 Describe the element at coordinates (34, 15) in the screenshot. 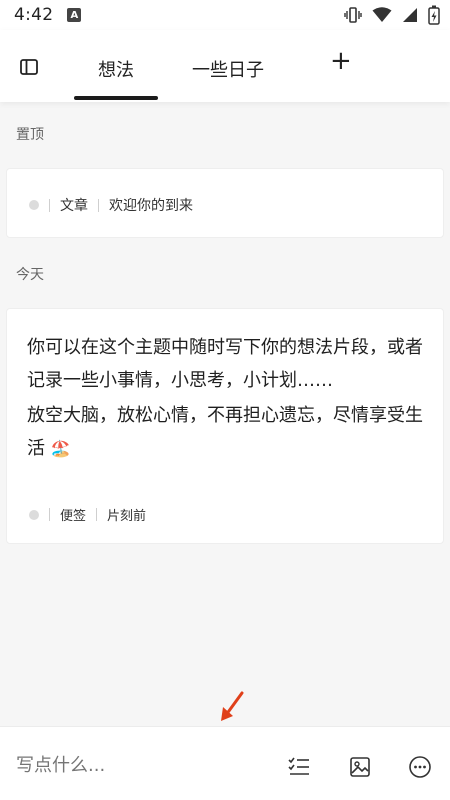

I see `status-time: 4:42` at that location.